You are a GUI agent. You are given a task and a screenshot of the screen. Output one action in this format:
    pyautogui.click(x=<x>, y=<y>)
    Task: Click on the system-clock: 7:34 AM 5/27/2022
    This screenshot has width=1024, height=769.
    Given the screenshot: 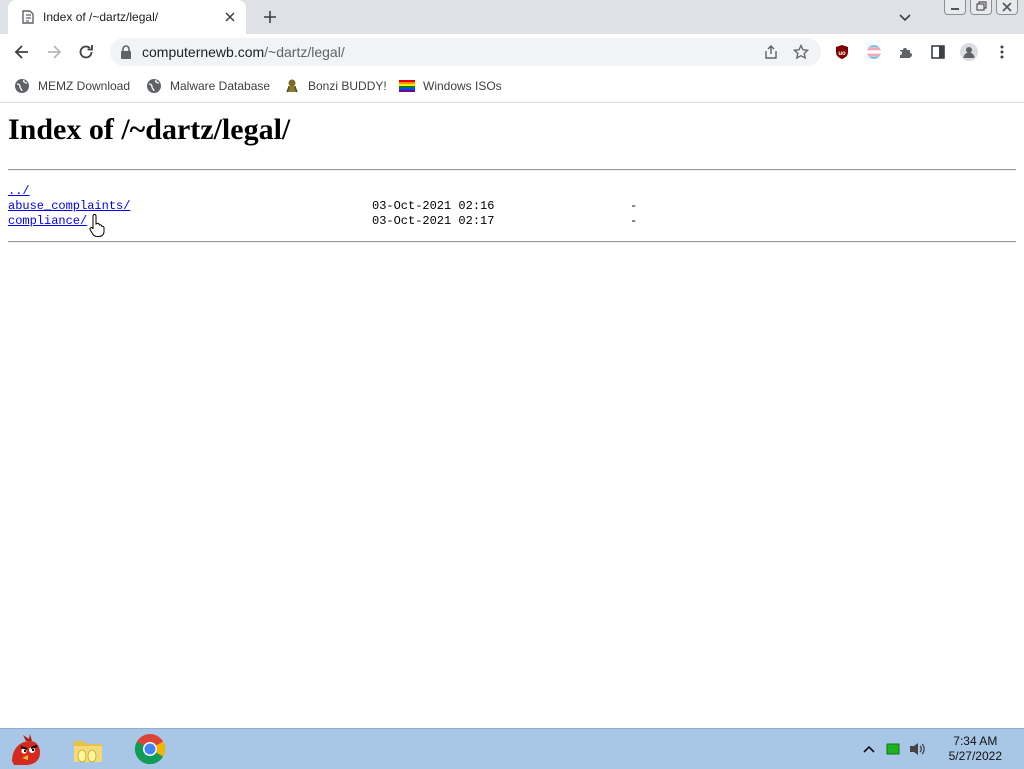 What is the action you would take?
    pyautogui.click(x=975, y=749)
    